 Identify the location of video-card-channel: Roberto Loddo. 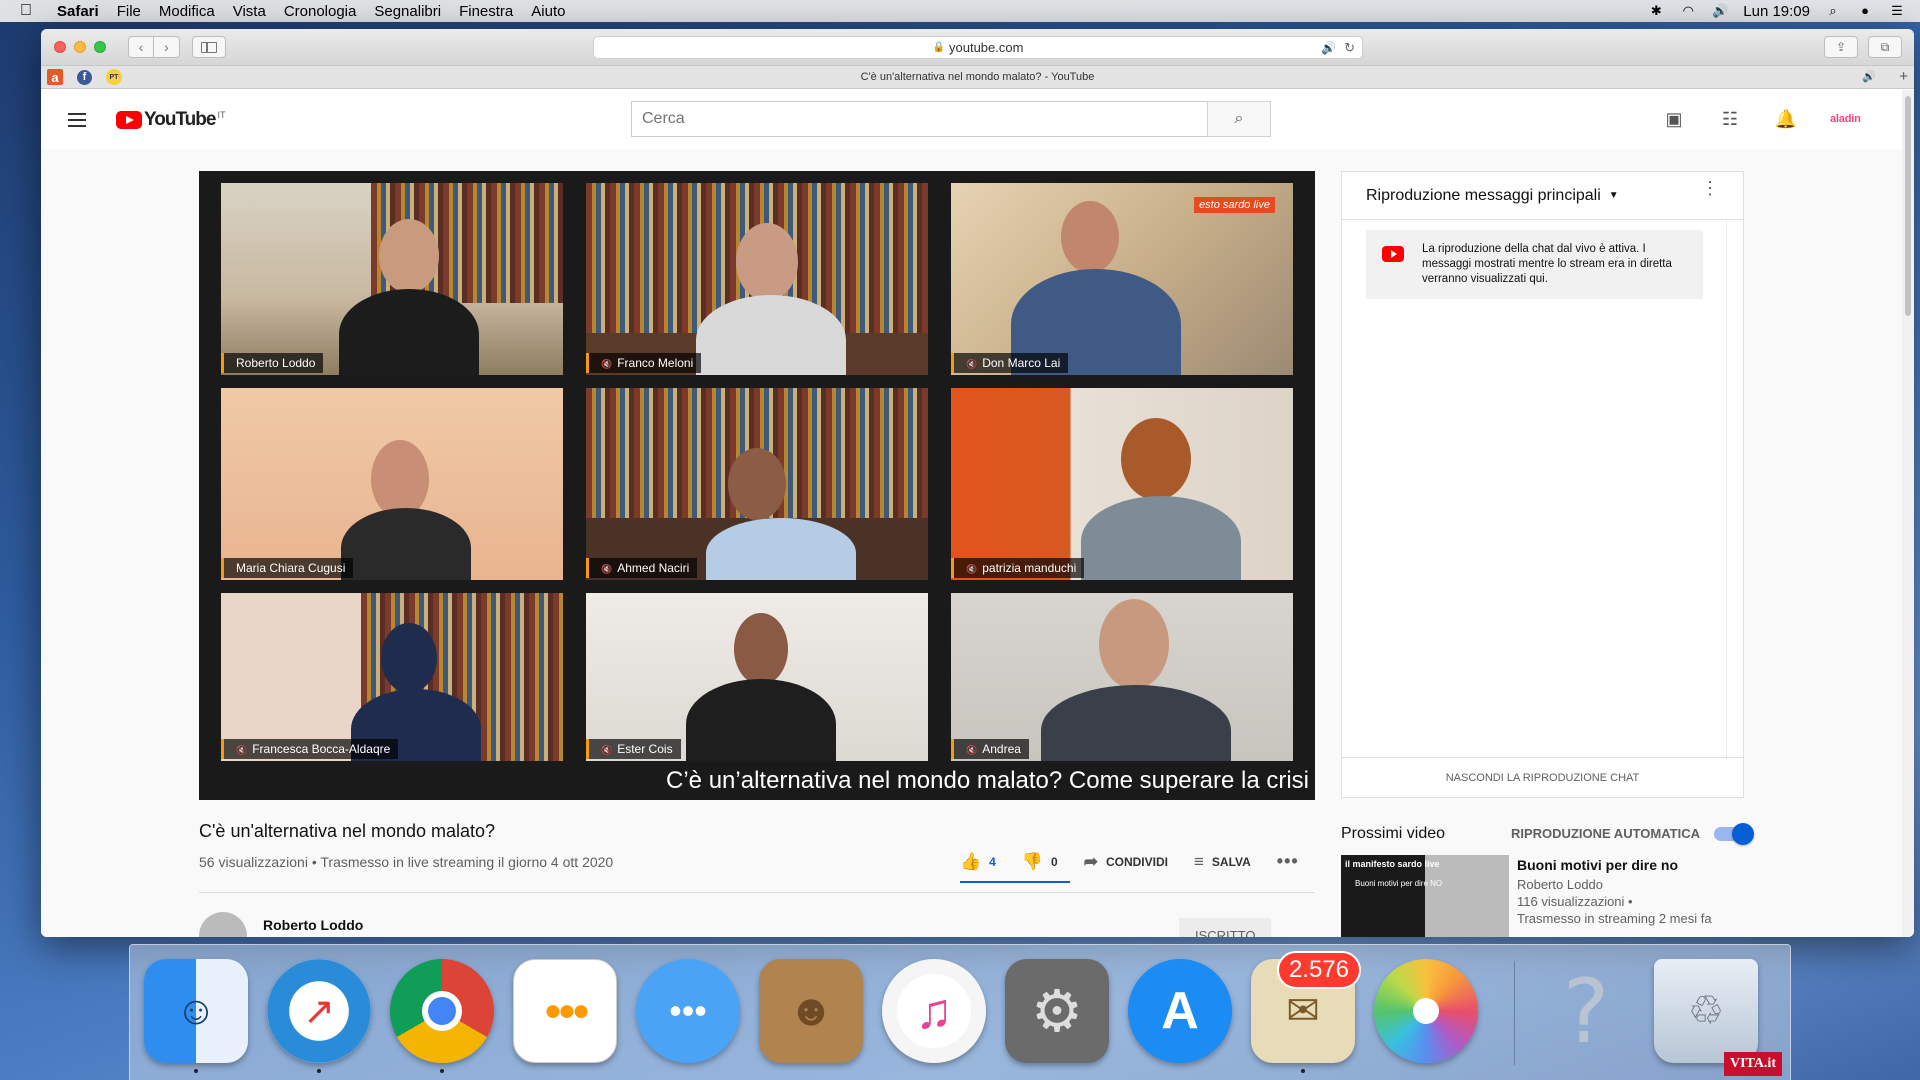
(1560, 884).